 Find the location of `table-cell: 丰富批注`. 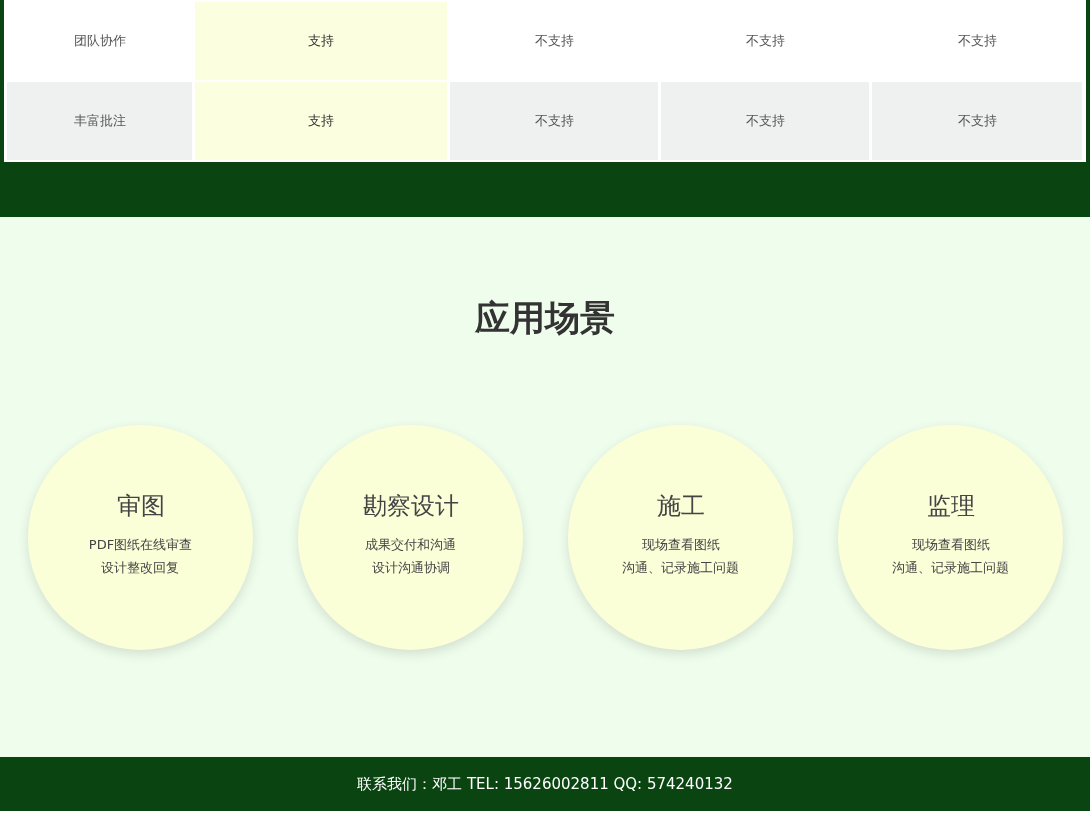

table-cell: 丰富批注 is located at coordinates (99, 121).